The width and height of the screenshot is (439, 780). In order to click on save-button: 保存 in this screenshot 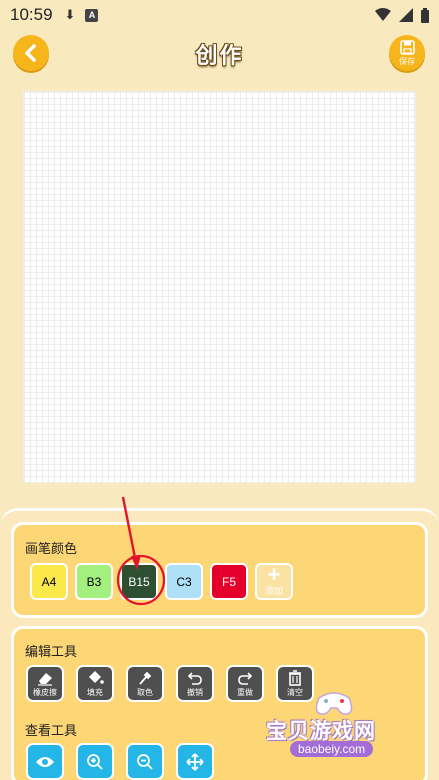, I will do `click(407, 53)`.